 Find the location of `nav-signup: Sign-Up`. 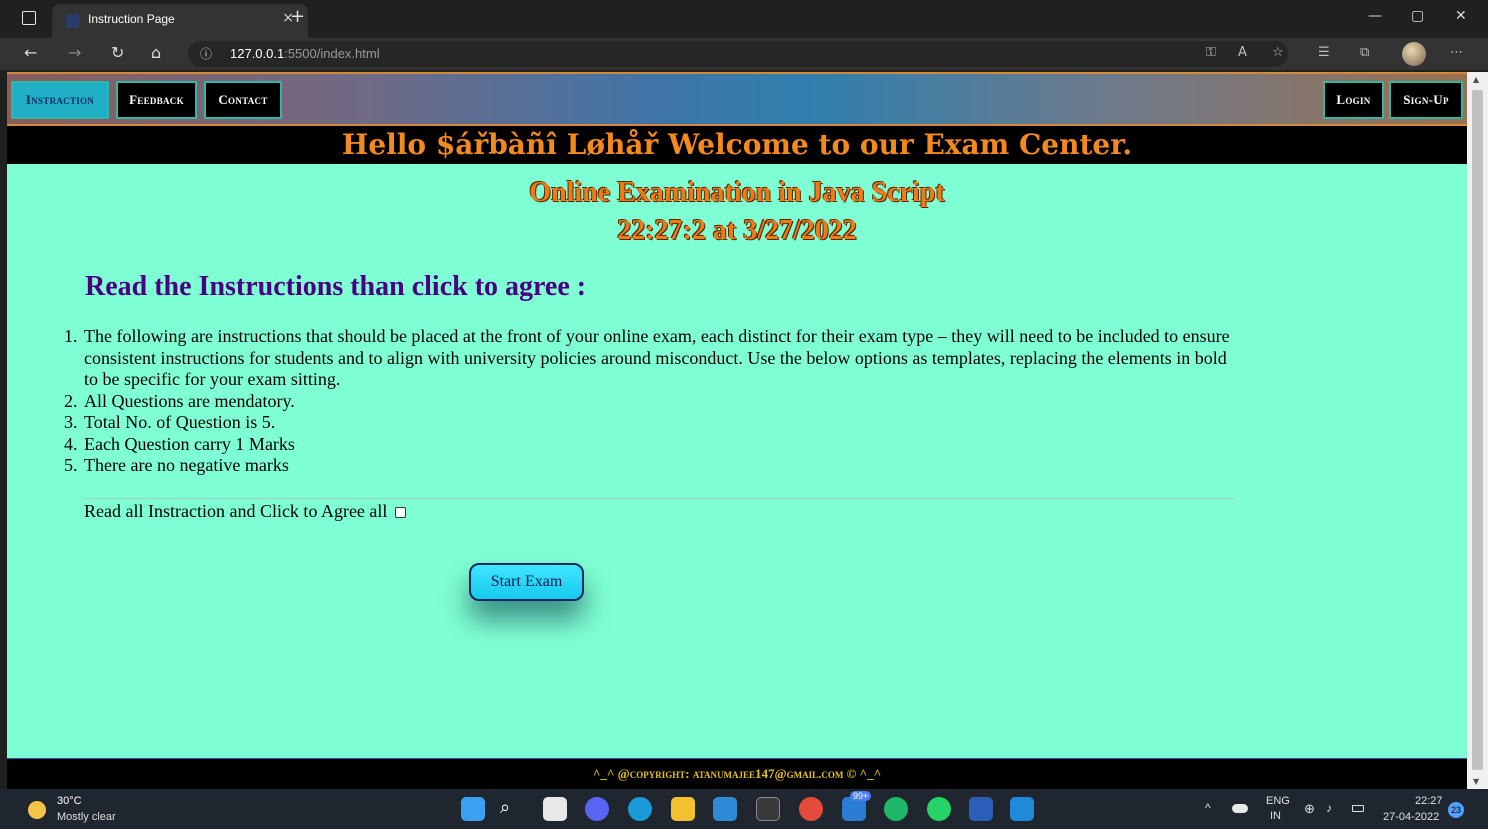

nav-signup: Sign-Up is located at coordinates (1426, 100).